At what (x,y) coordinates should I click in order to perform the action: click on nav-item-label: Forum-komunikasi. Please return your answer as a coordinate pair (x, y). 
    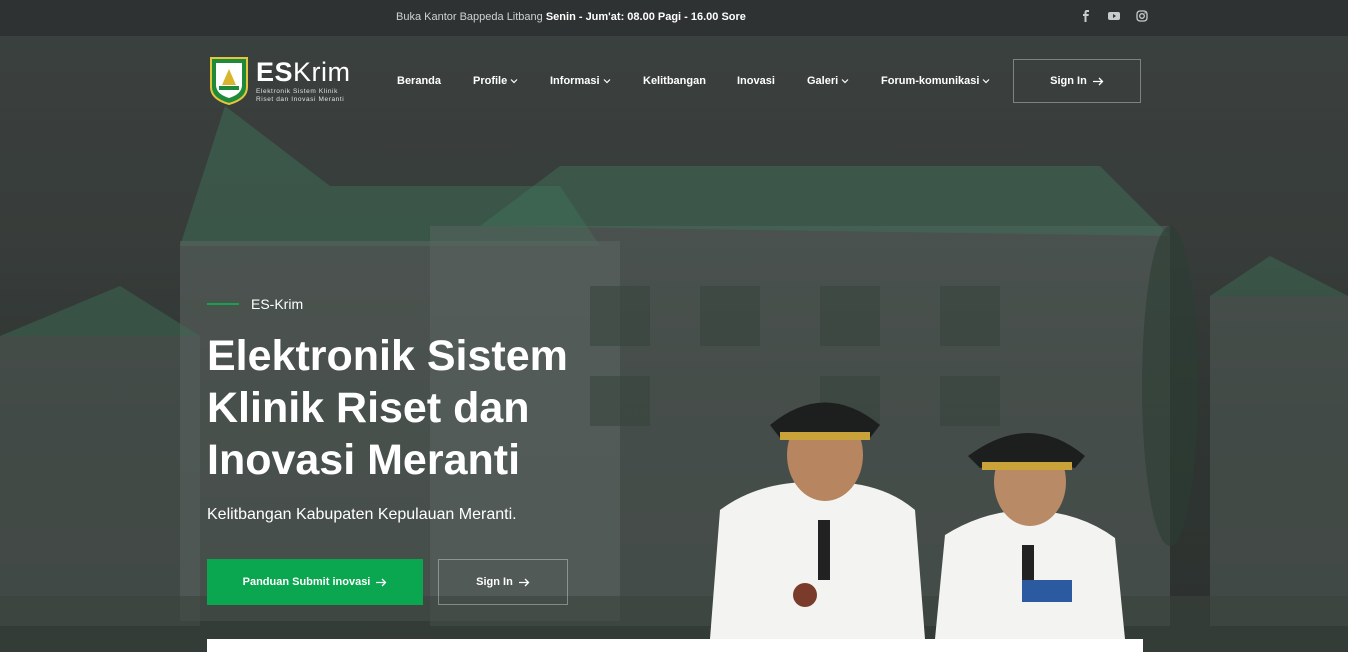
    Looking at the image, I should click on (930, 81).